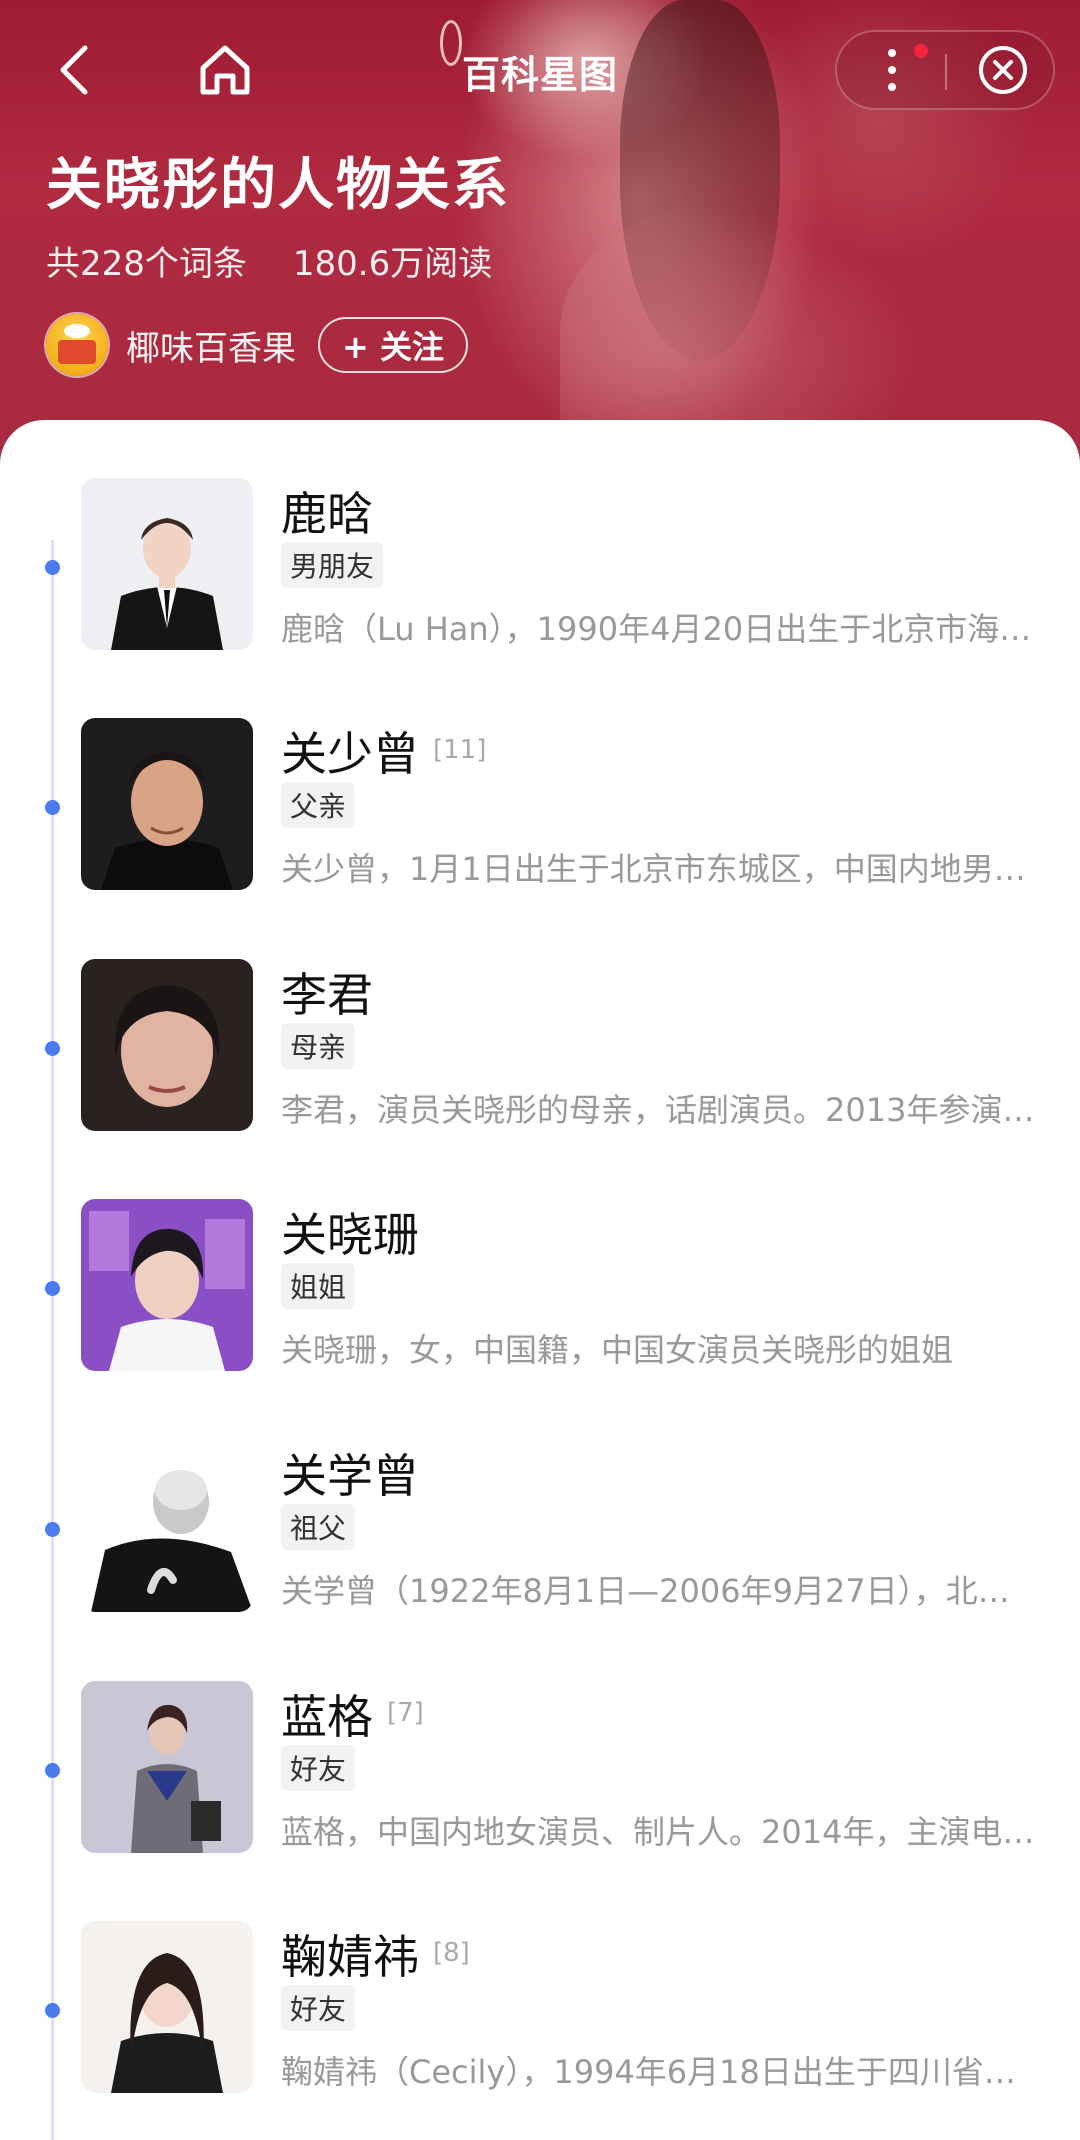 The width and height of the screenshot is (1080, 2140). What do you see at coordinates (540, 1299) in the screenshot?
I see `relation-item: 关晓珊 姐姐 关晓珊，女，中国籍，中国女演员关晓彤的姐姐` at bounding box center [540, 1299].